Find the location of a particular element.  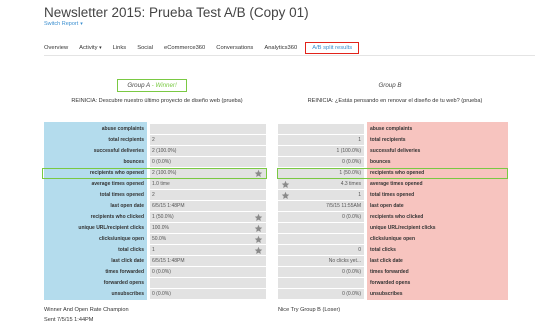

group-b-metric-clicks-unique-open: clicks/unique open is located at coordinates (393, 239).